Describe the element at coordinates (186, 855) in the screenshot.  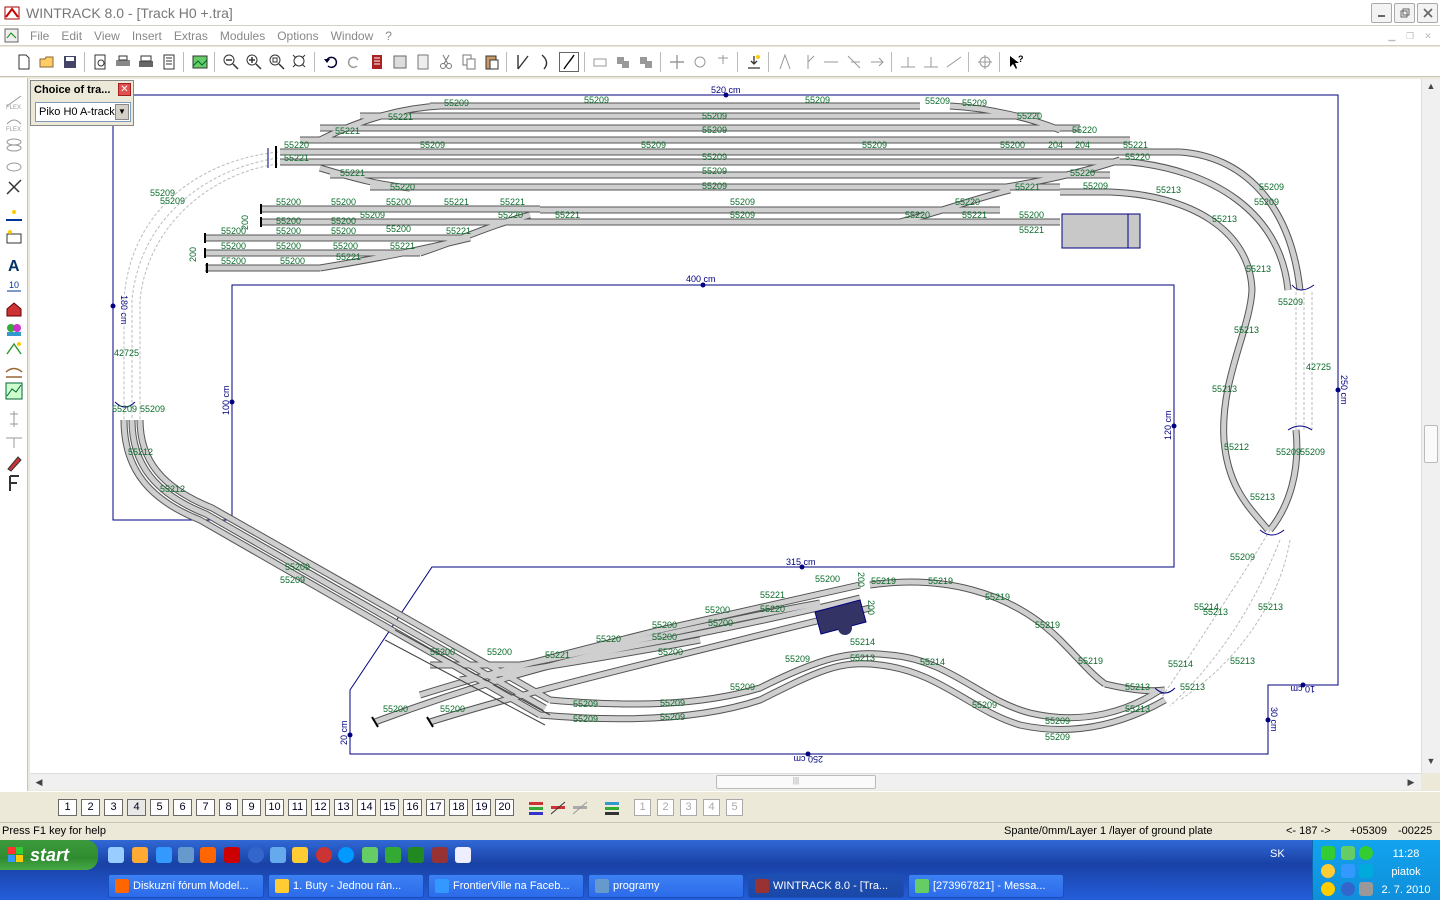
I see `quicklaunch-chrome-icon` at that location.